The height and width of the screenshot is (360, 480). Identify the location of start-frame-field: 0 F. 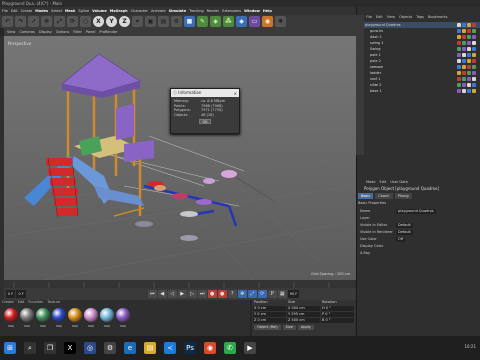
(11, 294).